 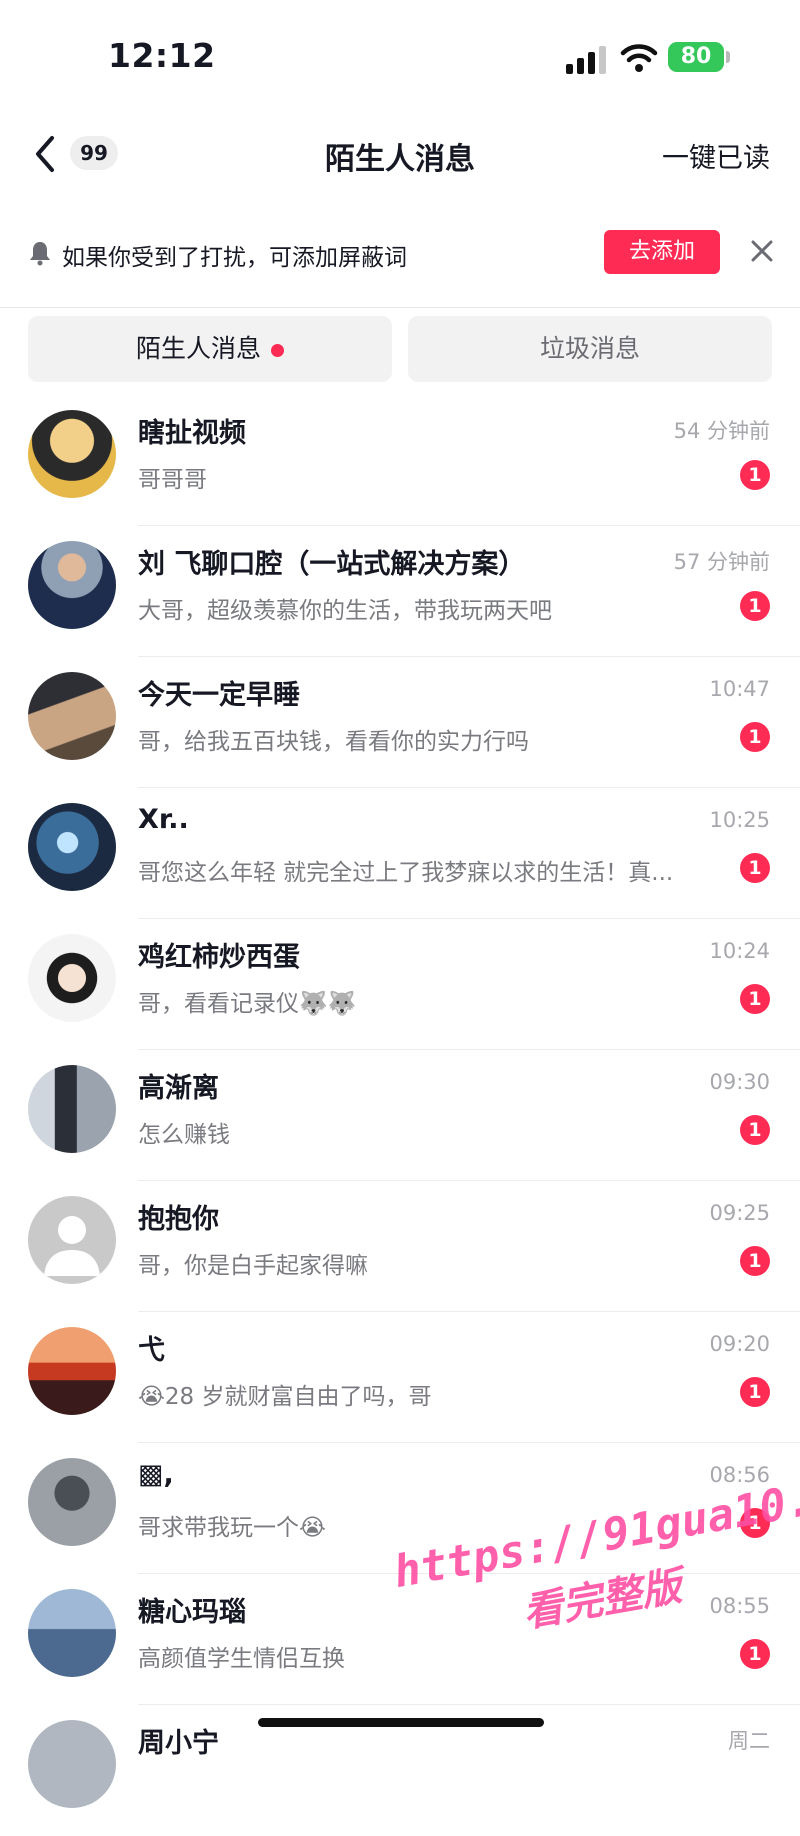 What do you see at coordinates (198, 348) in the screenshot?
I see `tab-label: 陌生人消息` at bounding box center [198, 348].